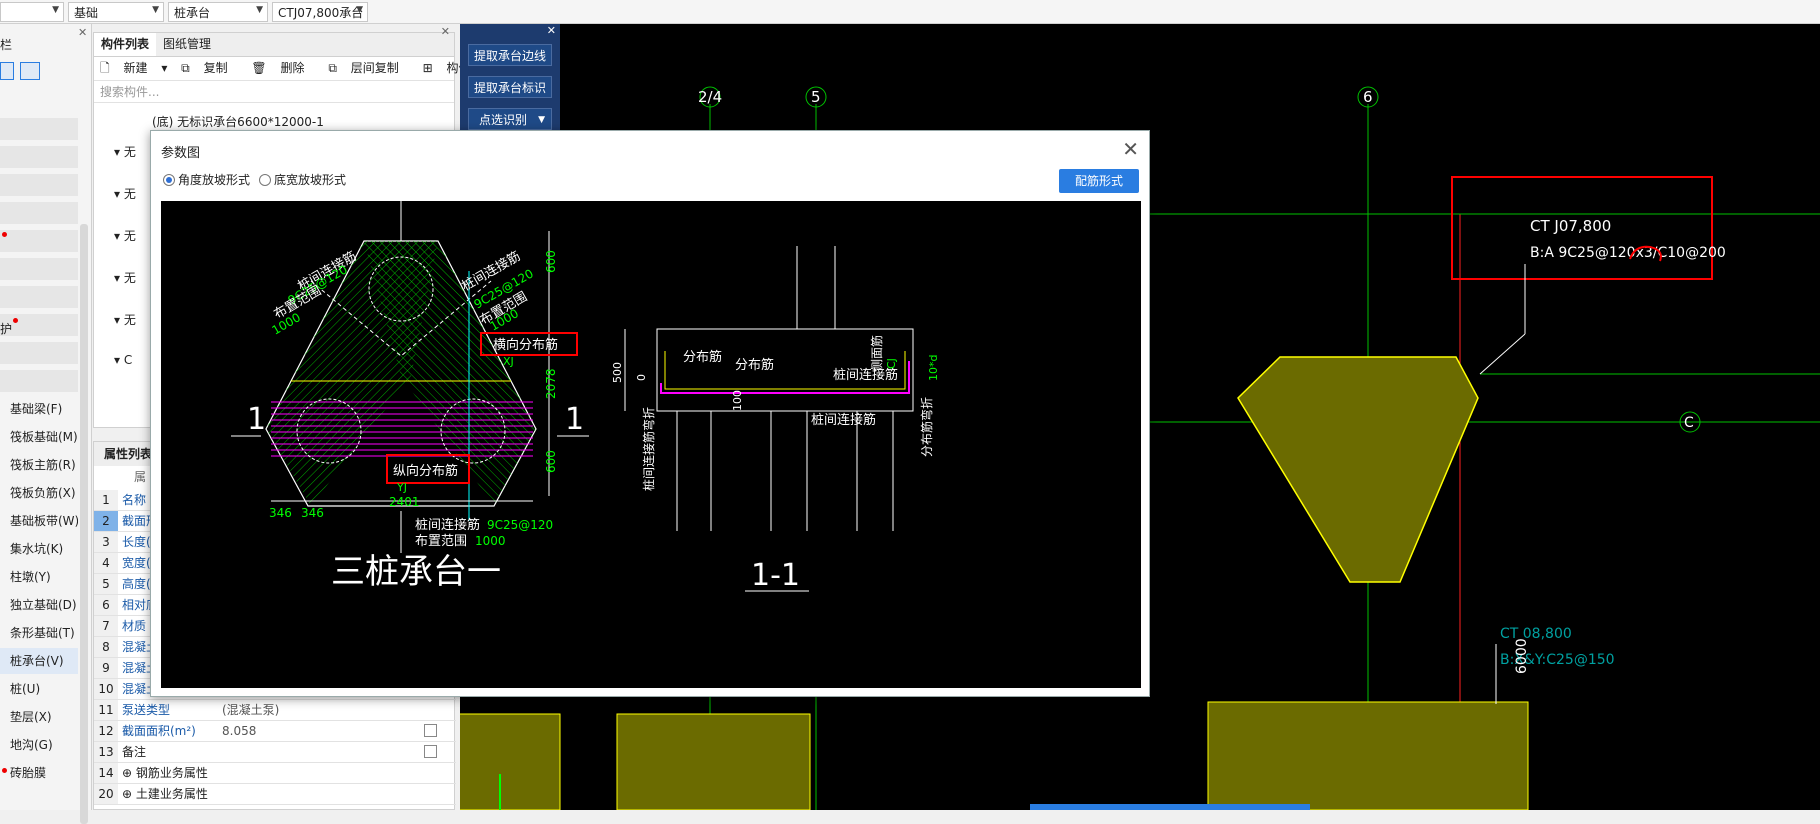  Describe the element at coordinates (39, 745) in the screenshot. I see `nav-item-trench: 地沟(G)` at that location.